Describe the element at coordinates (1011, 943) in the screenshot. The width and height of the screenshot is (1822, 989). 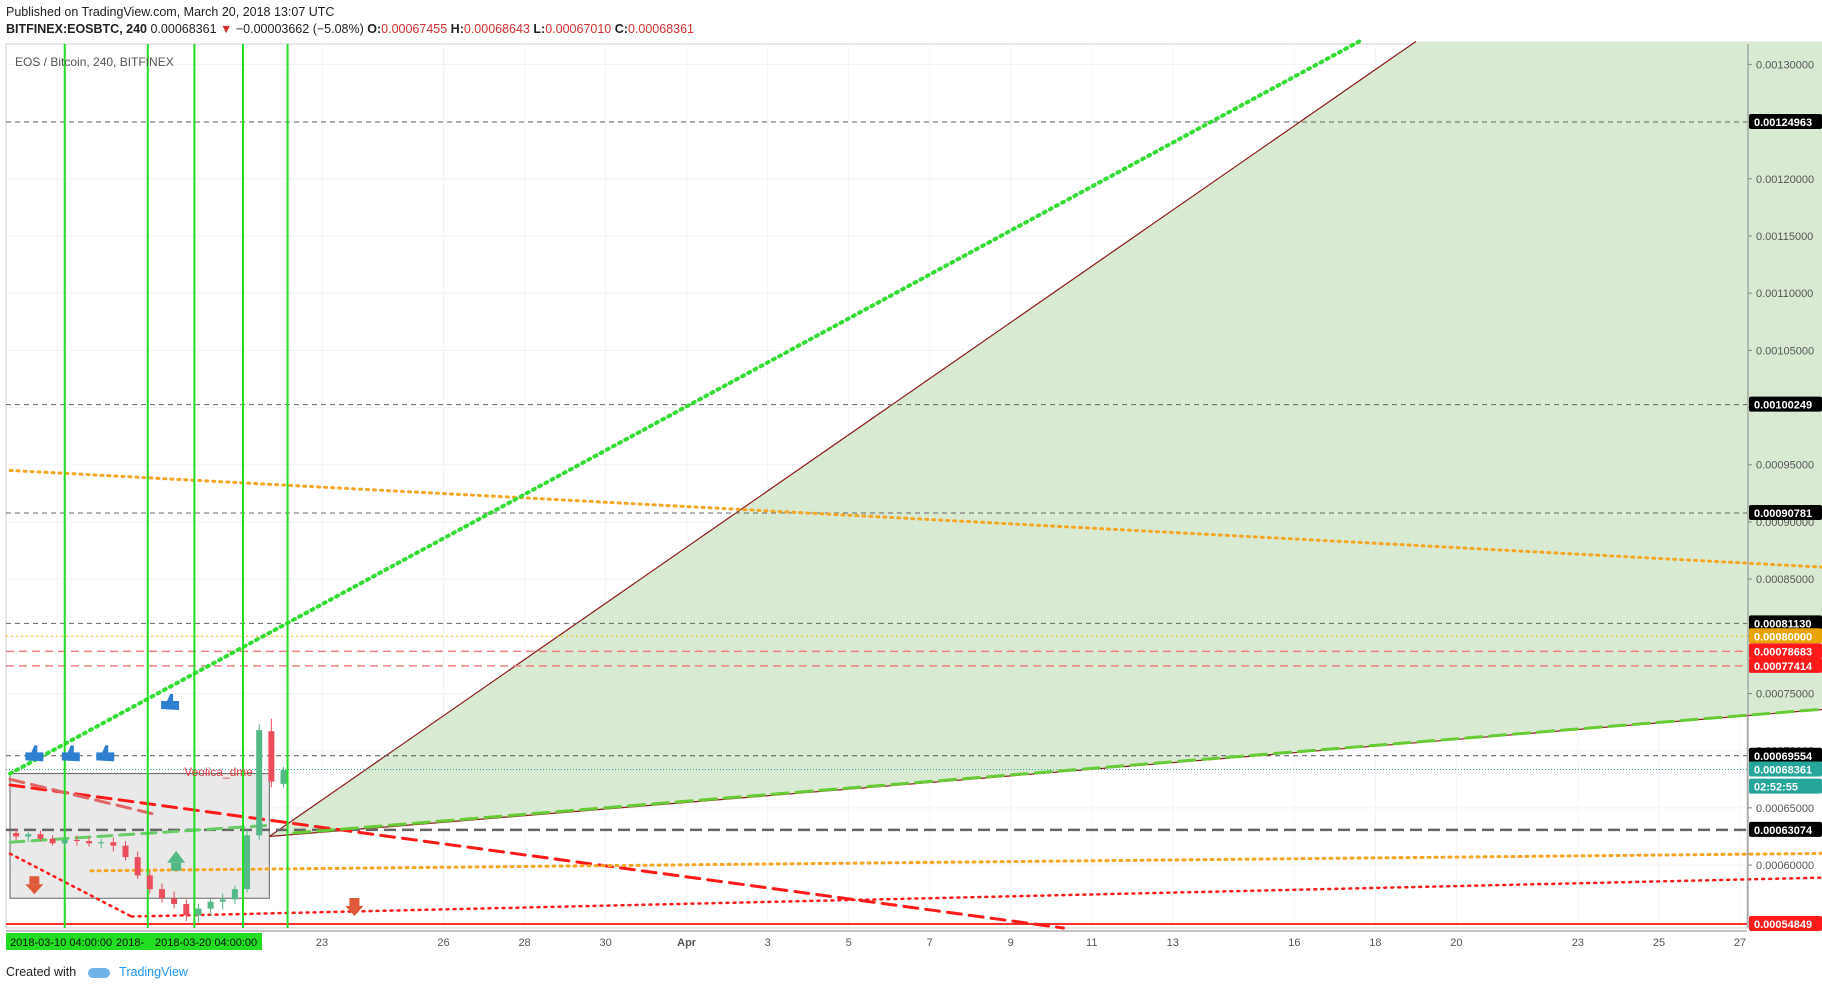
I see `time-tick-label: 9` at that location.